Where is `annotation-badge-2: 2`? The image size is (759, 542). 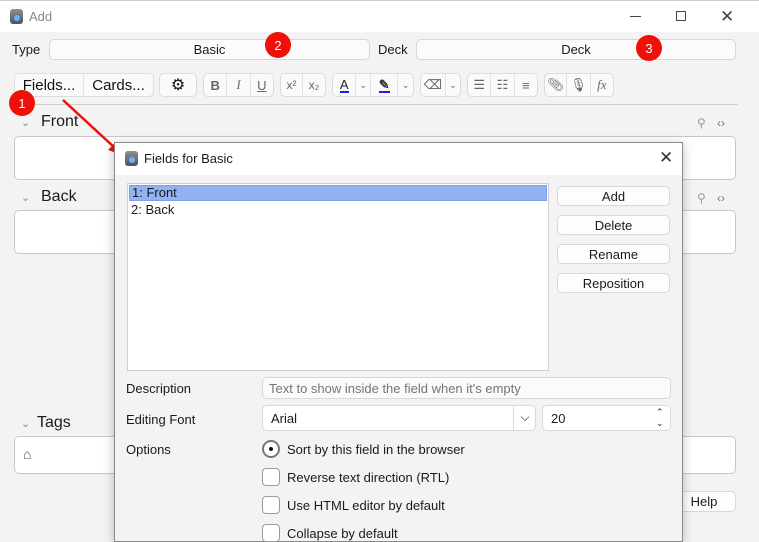 annotation-badge-2: 2 is located at coordinates (278, 45).